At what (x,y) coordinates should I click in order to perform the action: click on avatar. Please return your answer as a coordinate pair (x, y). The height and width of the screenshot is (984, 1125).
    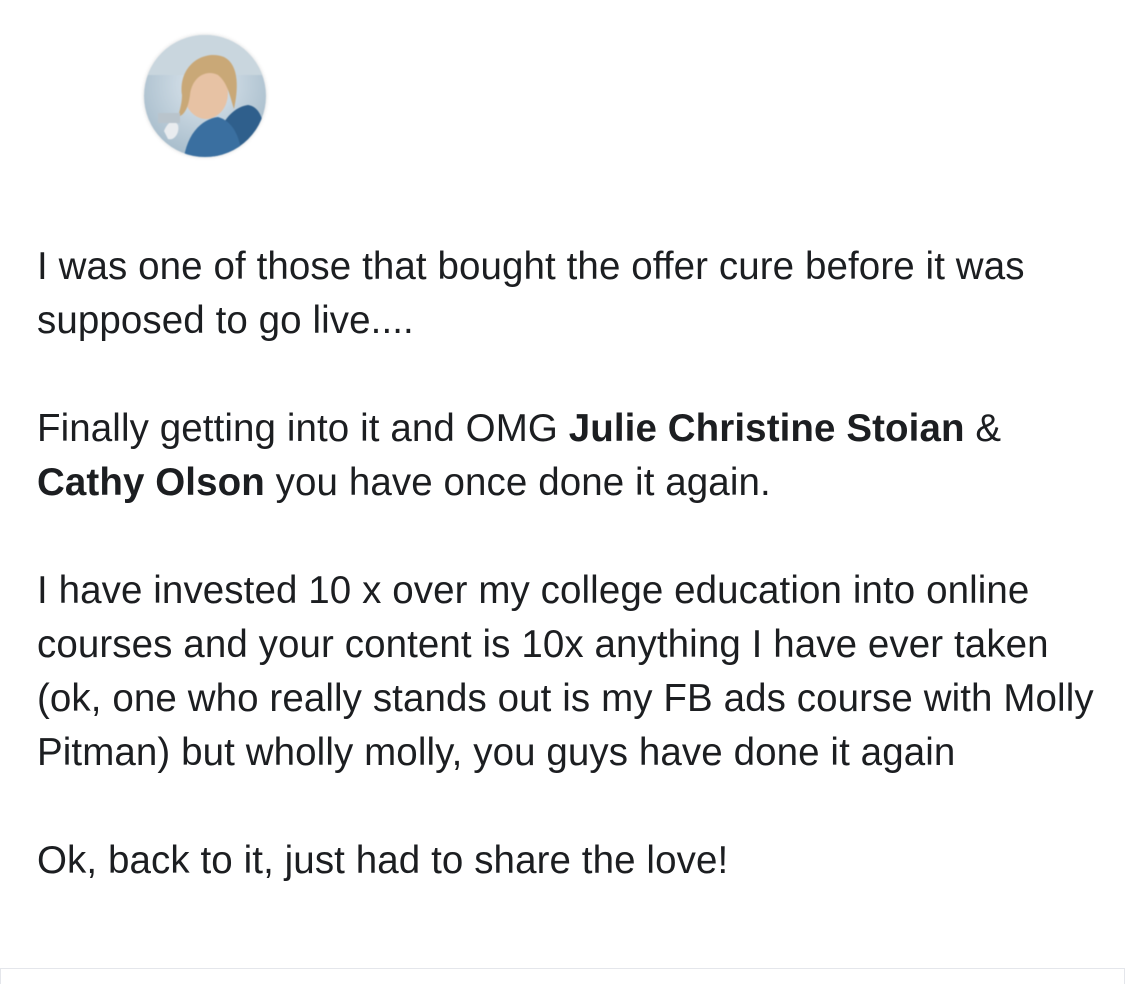
    Looking at the image, I should click on (205, 96).